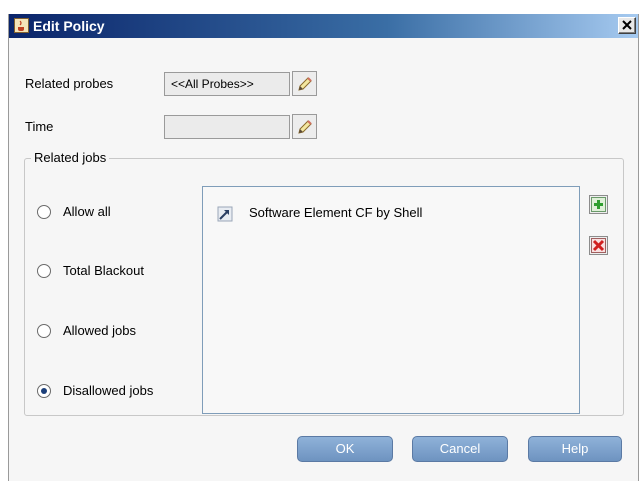  Describe the element at coordinates (227, 127) in the screenshot. I see `time-field` at that location.